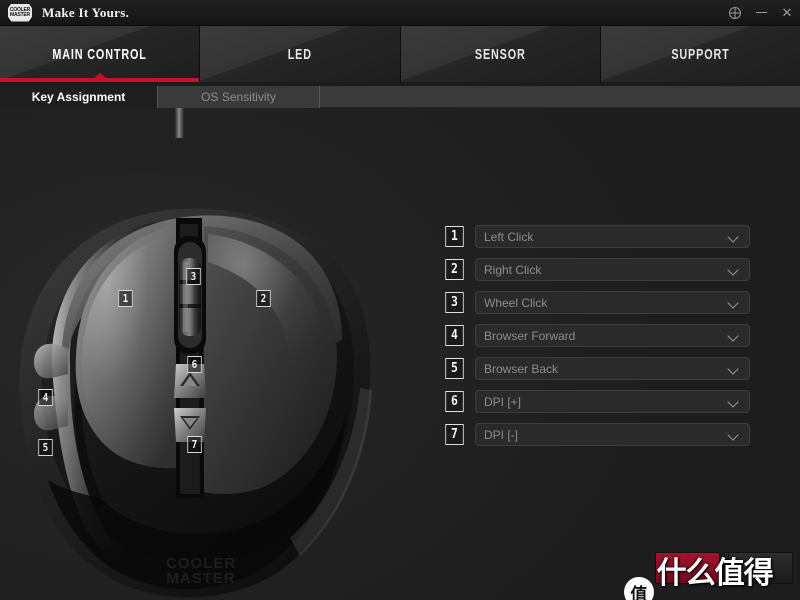 The height and width of the screenshot is (600, 800). What do you see at coordinates (201, 578) in the screenshot?
I see `mouse-brand-line-2: MASTER` at bounding box center [201, 578].